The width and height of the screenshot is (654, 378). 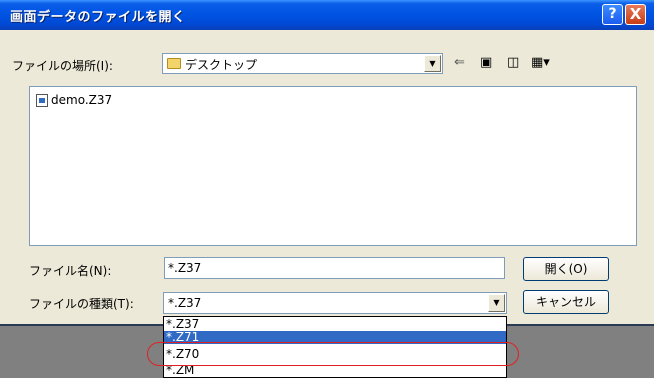 I want to click on lookin-dropdown-arrow: ▼, so click(x=432, y=63).